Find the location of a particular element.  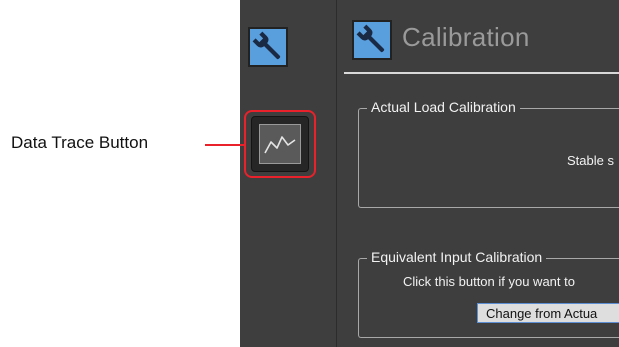

header-calibration-icon-tile is located at coordinates (372, 40).